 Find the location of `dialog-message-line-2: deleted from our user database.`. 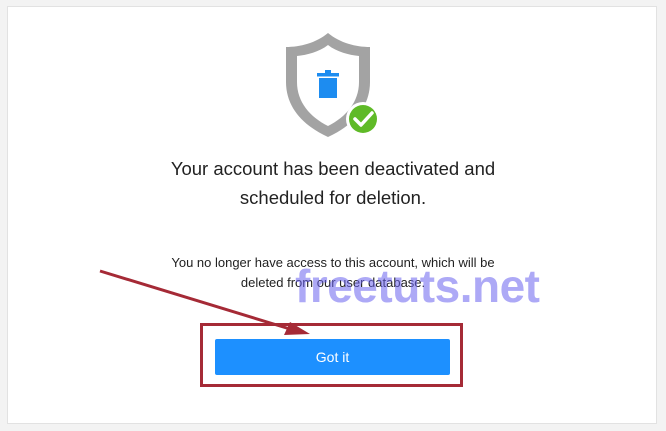

dialog-message-line-2: deleted from our user database. is located at coordinates (333, 282).